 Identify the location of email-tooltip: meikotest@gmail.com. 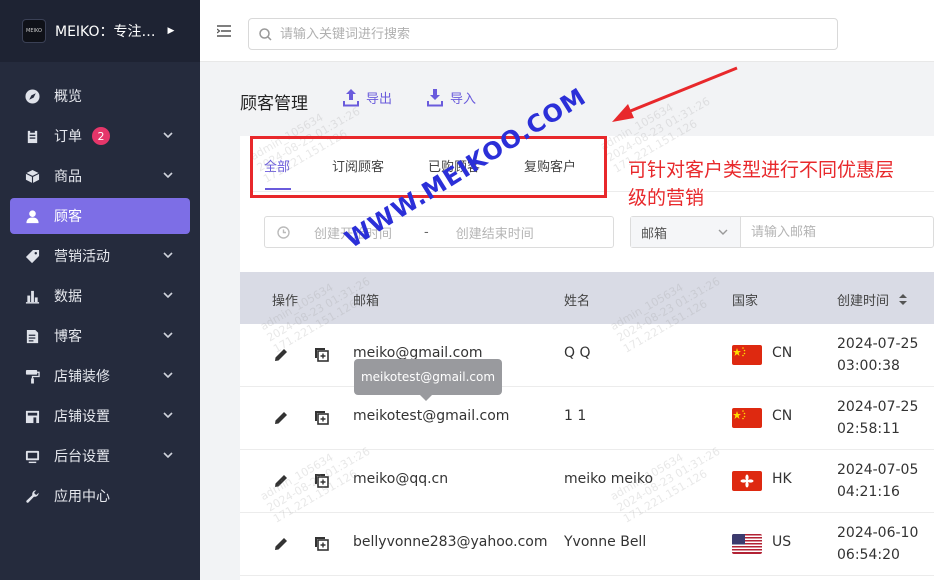
(428, 380).